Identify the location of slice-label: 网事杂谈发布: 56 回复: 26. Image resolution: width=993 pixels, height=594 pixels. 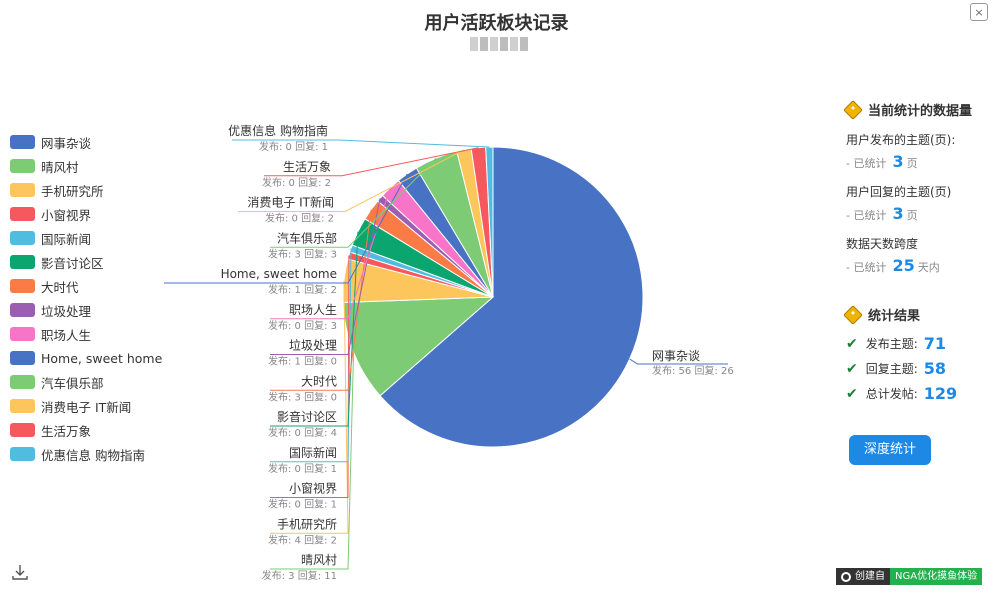
(681, 363).